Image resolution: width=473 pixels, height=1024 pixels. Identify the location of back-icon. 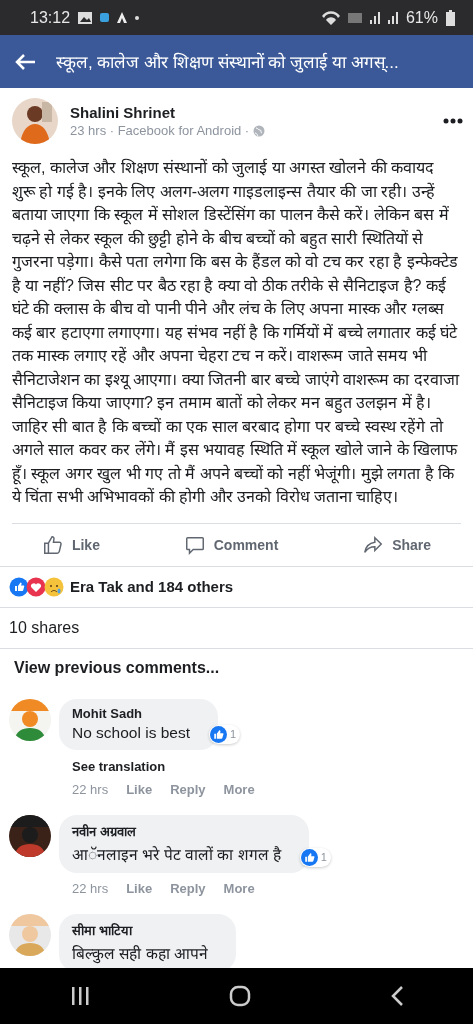
(396, 996).